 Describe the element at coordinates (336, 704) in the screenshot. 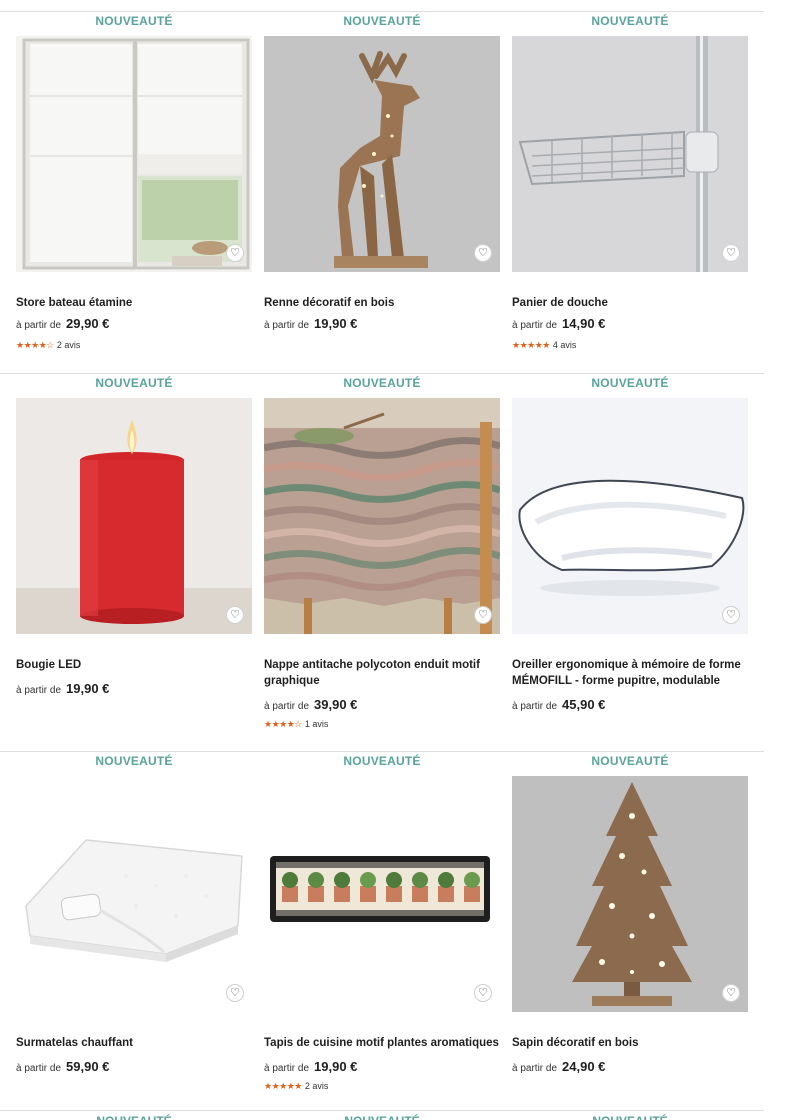

I see `price-amount: 39,90 €` at that location.